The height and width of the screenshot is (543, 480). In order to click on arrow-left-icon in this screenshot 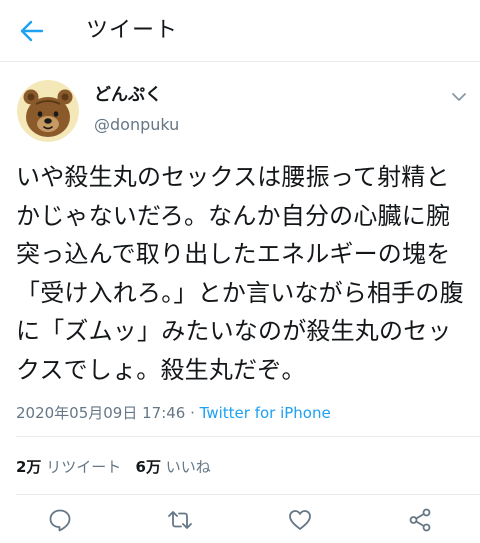, I will do `click(32, 31)`.